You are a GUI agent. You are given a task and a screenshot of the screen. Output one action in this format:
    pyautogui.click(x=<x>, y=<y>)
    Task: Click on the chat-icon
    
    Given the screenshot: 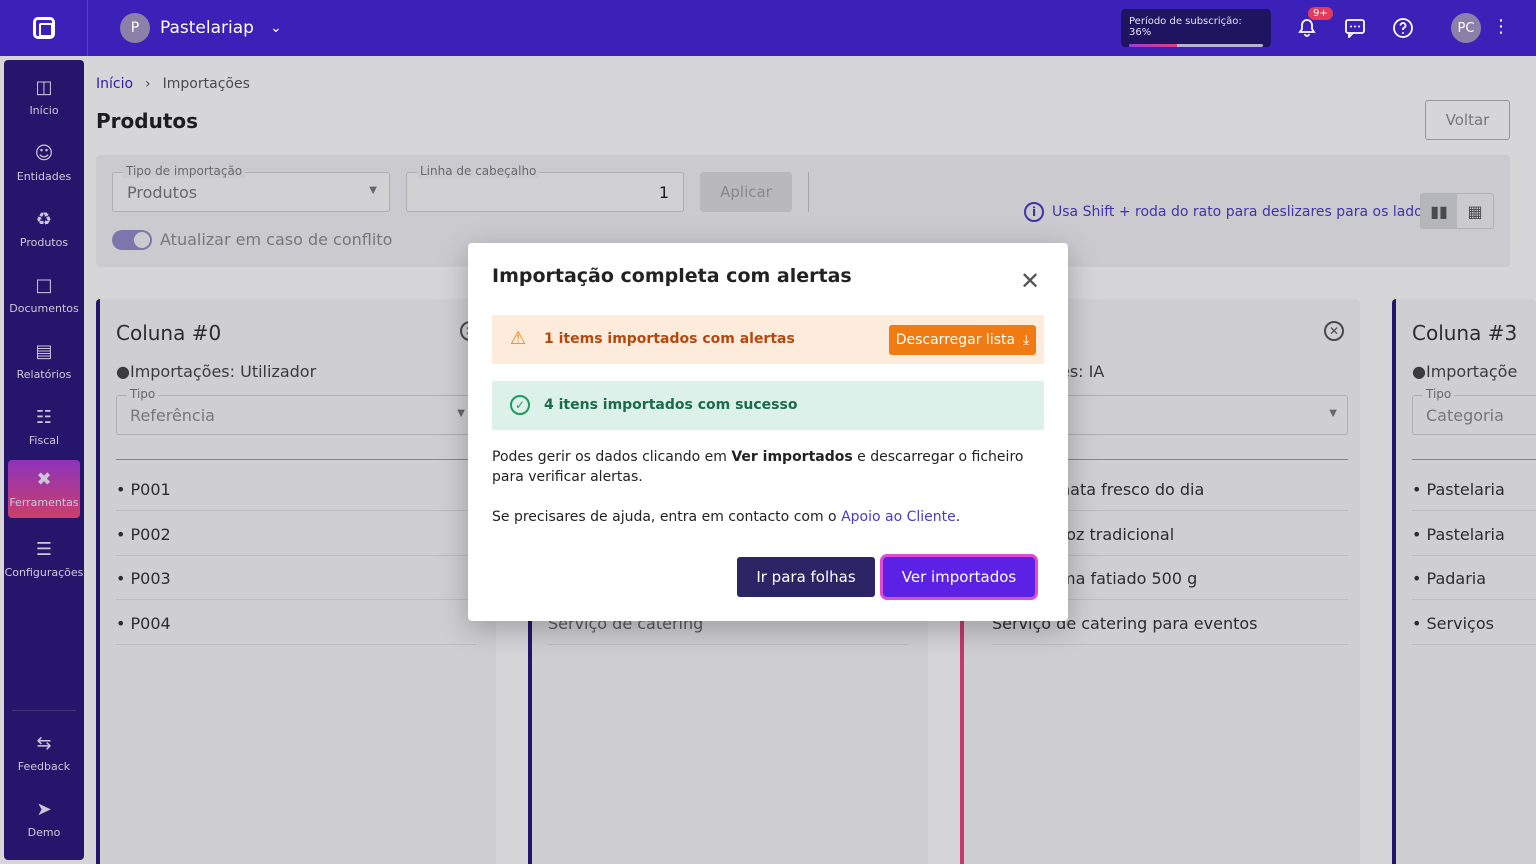 What is the action you would take?
    pyautogui.click(x=1355, y=28)
    